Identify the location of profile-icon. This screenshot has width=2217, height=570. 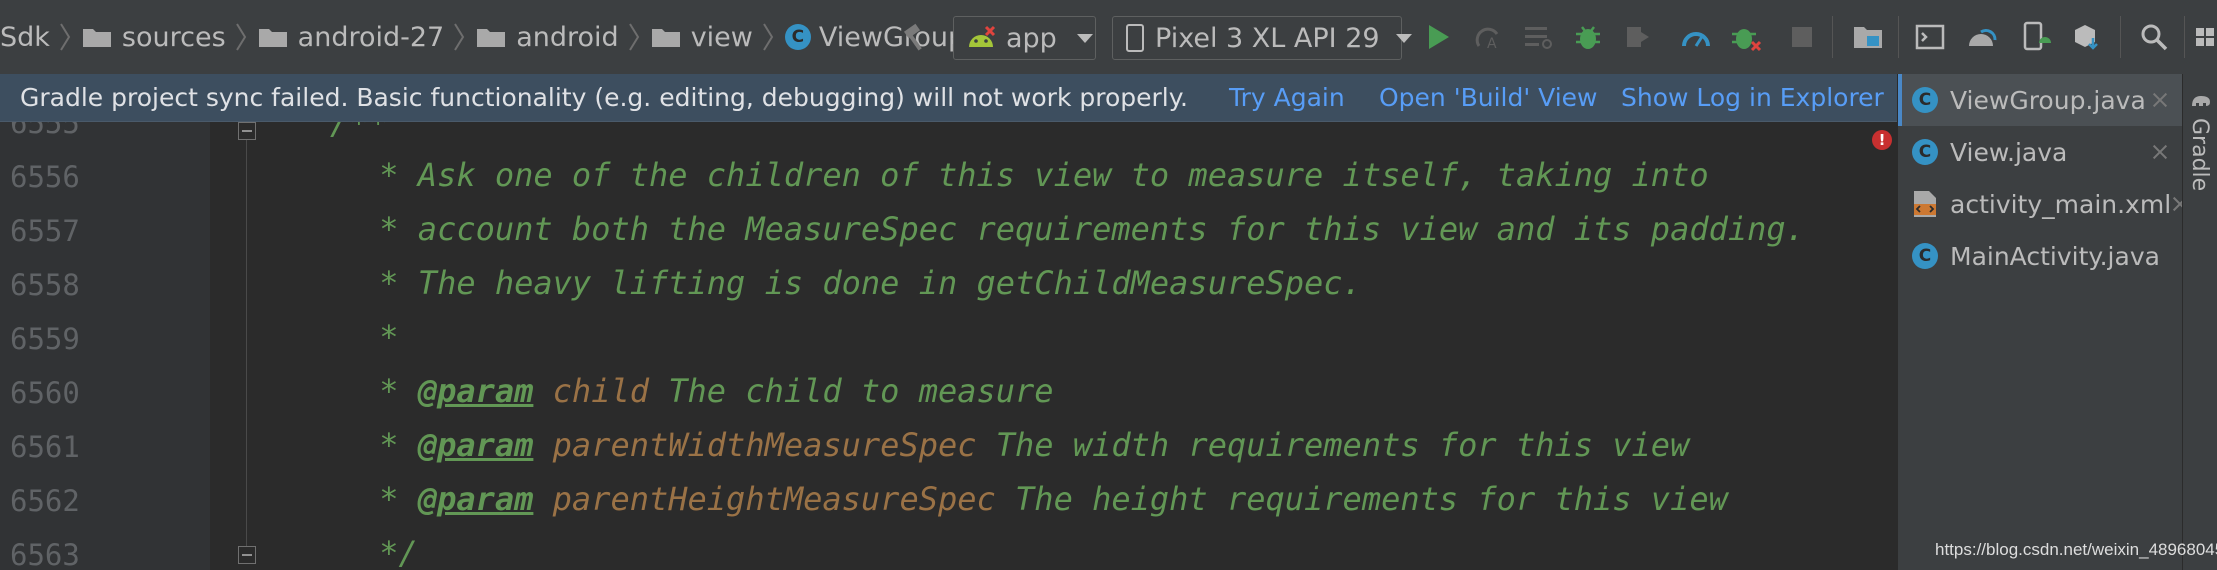
(1696, 37).